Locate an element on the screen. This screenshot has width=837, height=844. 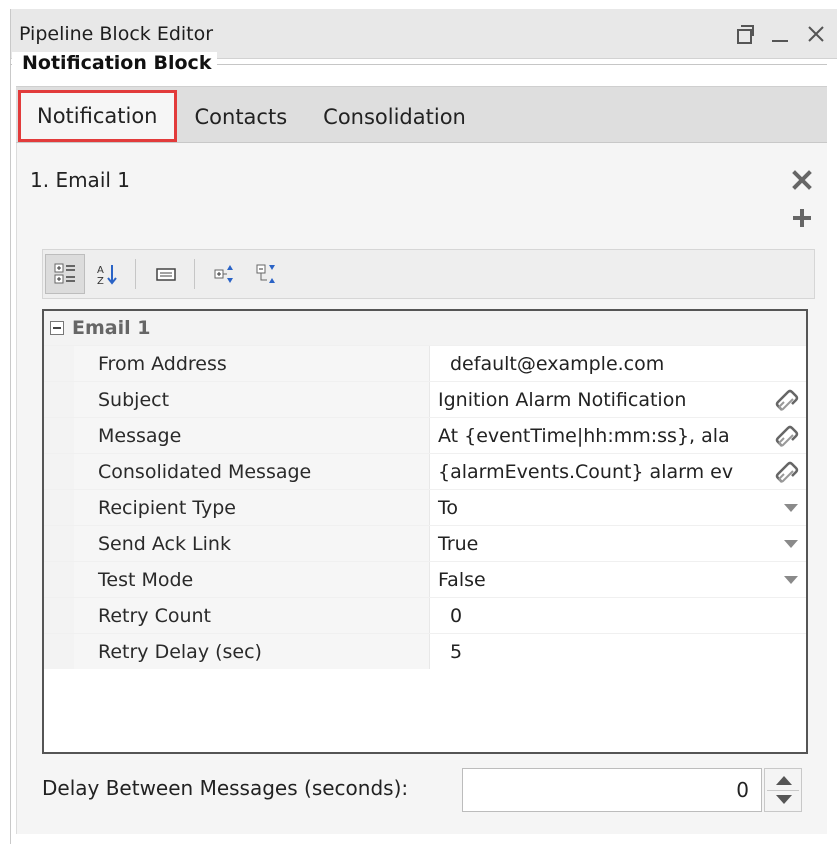
table-row: Message At {eventTime|hh:mm:ss}, ala is located at coordinates (425, 435).